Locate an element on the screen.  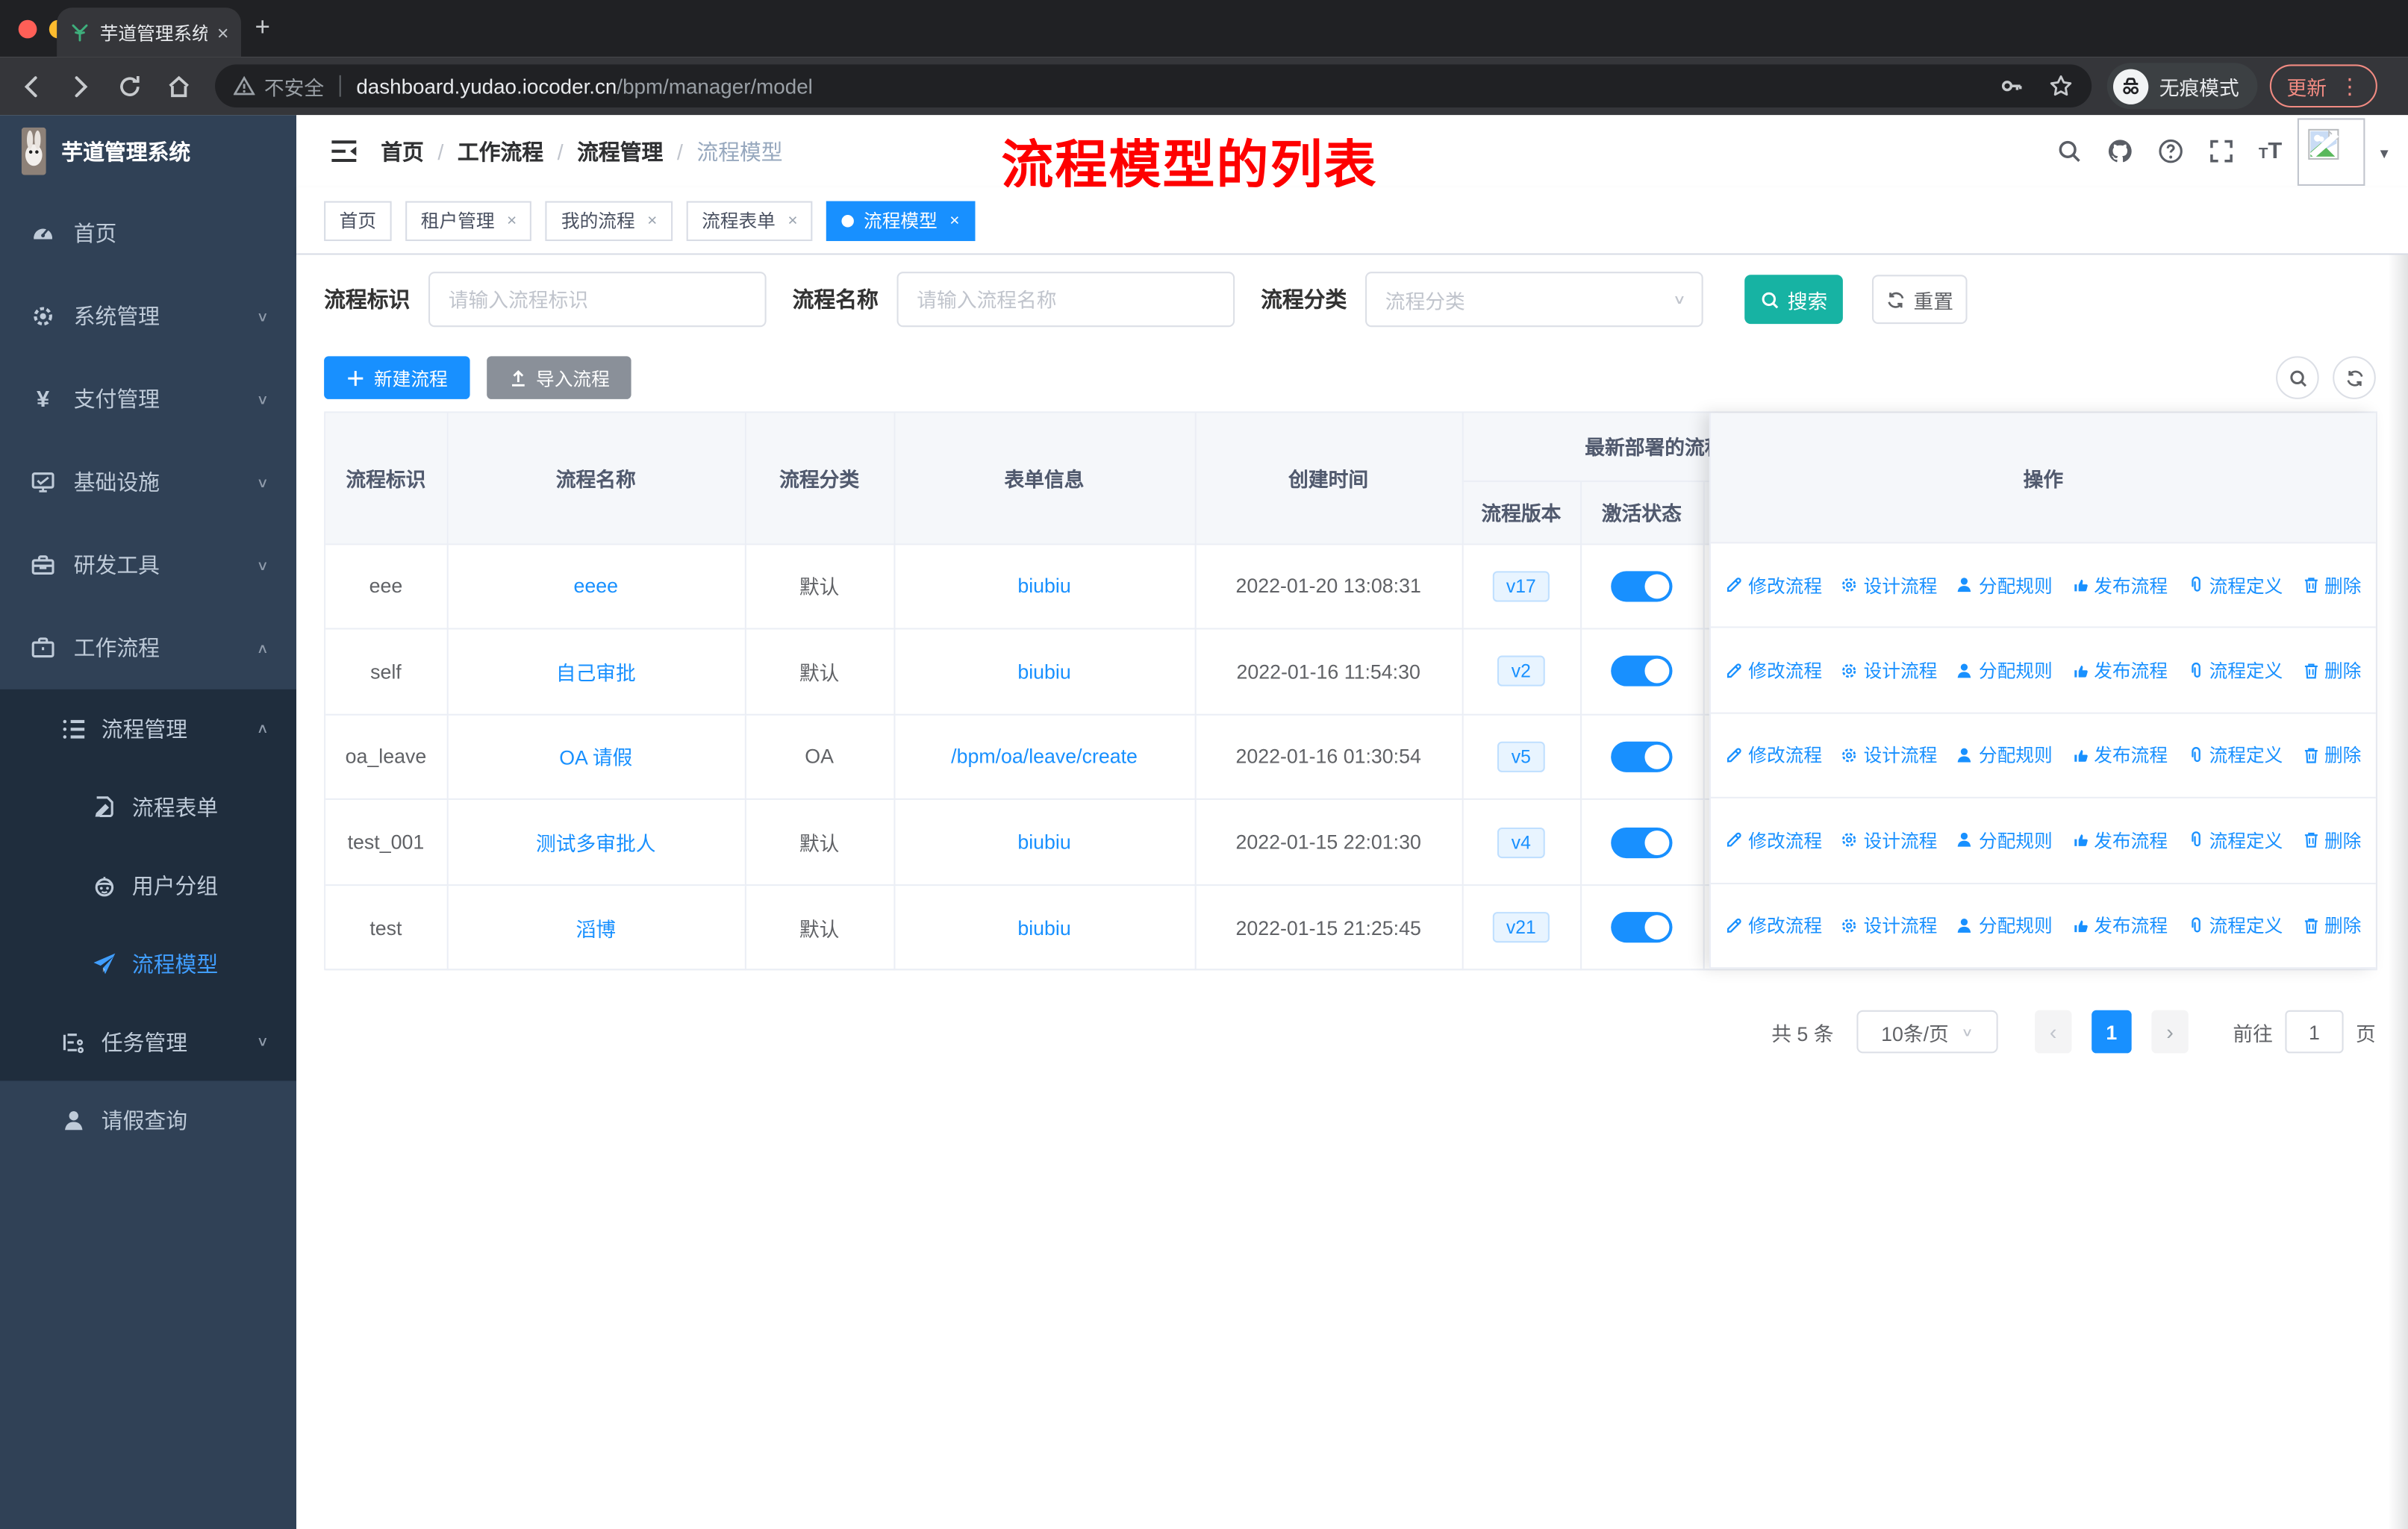
version-badge: v2 is located at coordinates (1521, 671).